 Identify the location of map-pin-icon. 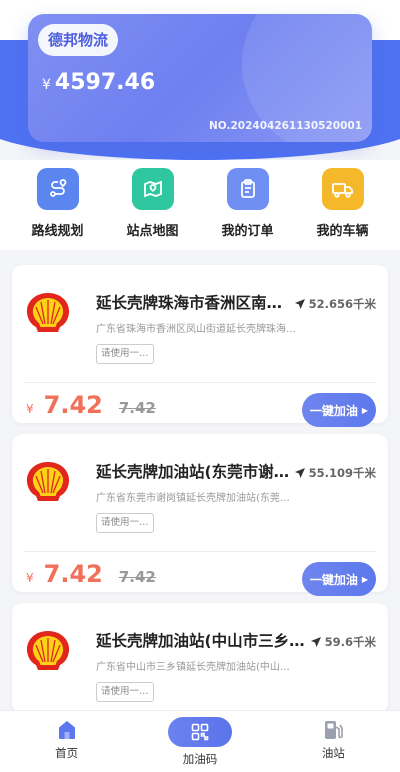
(152, 189).